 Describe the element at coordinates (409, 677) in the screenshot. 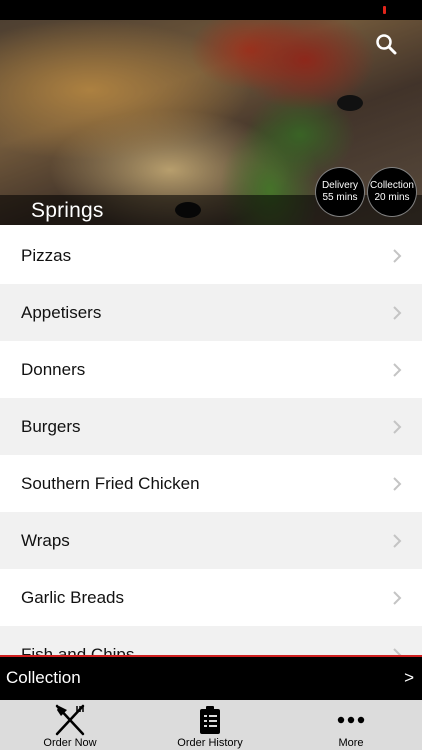

I see `order-mode-arrow: >` at that location.